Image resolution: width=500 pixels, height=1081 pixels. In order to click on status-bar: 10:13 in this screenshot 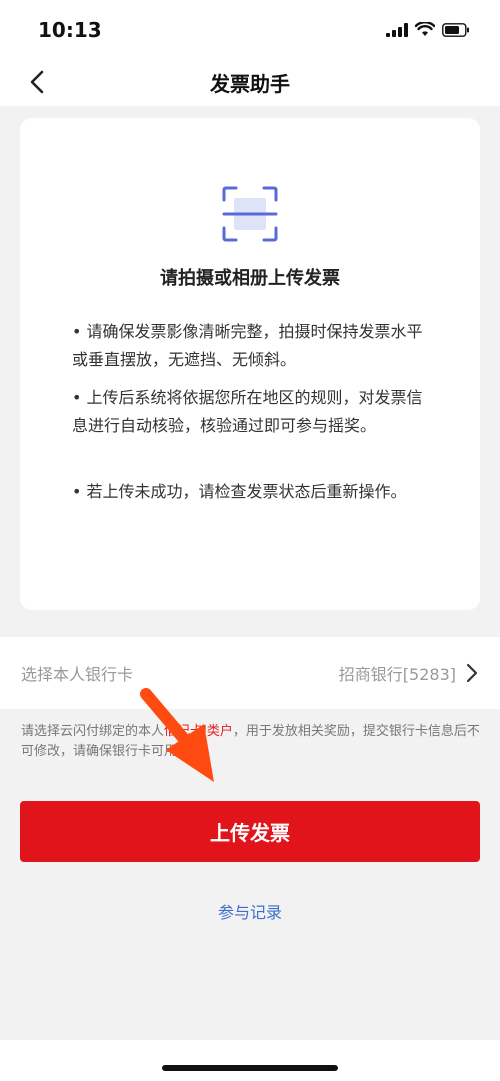, I will do `click(250, 29)`.